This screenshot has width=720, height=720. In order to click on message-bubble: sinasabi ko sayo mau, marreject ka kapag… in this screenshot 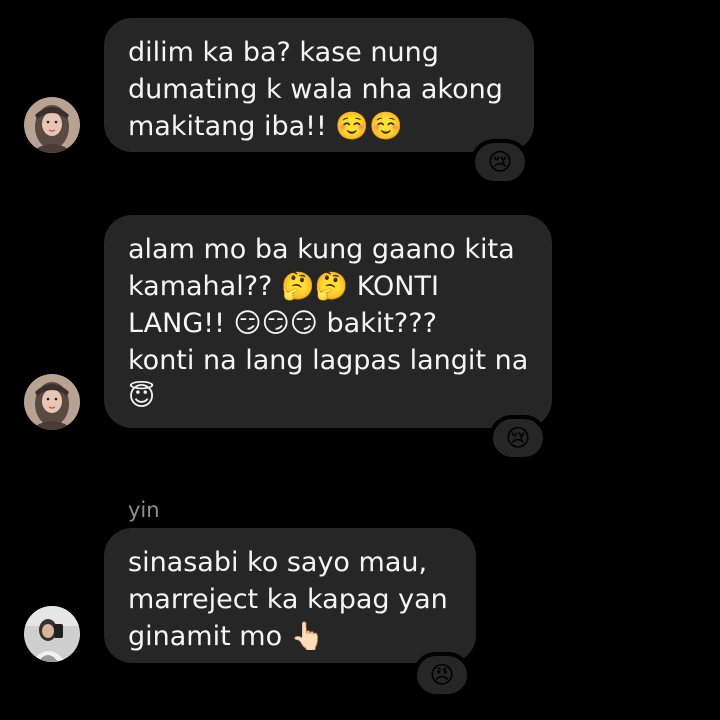, I will do `click(290, 595)`.